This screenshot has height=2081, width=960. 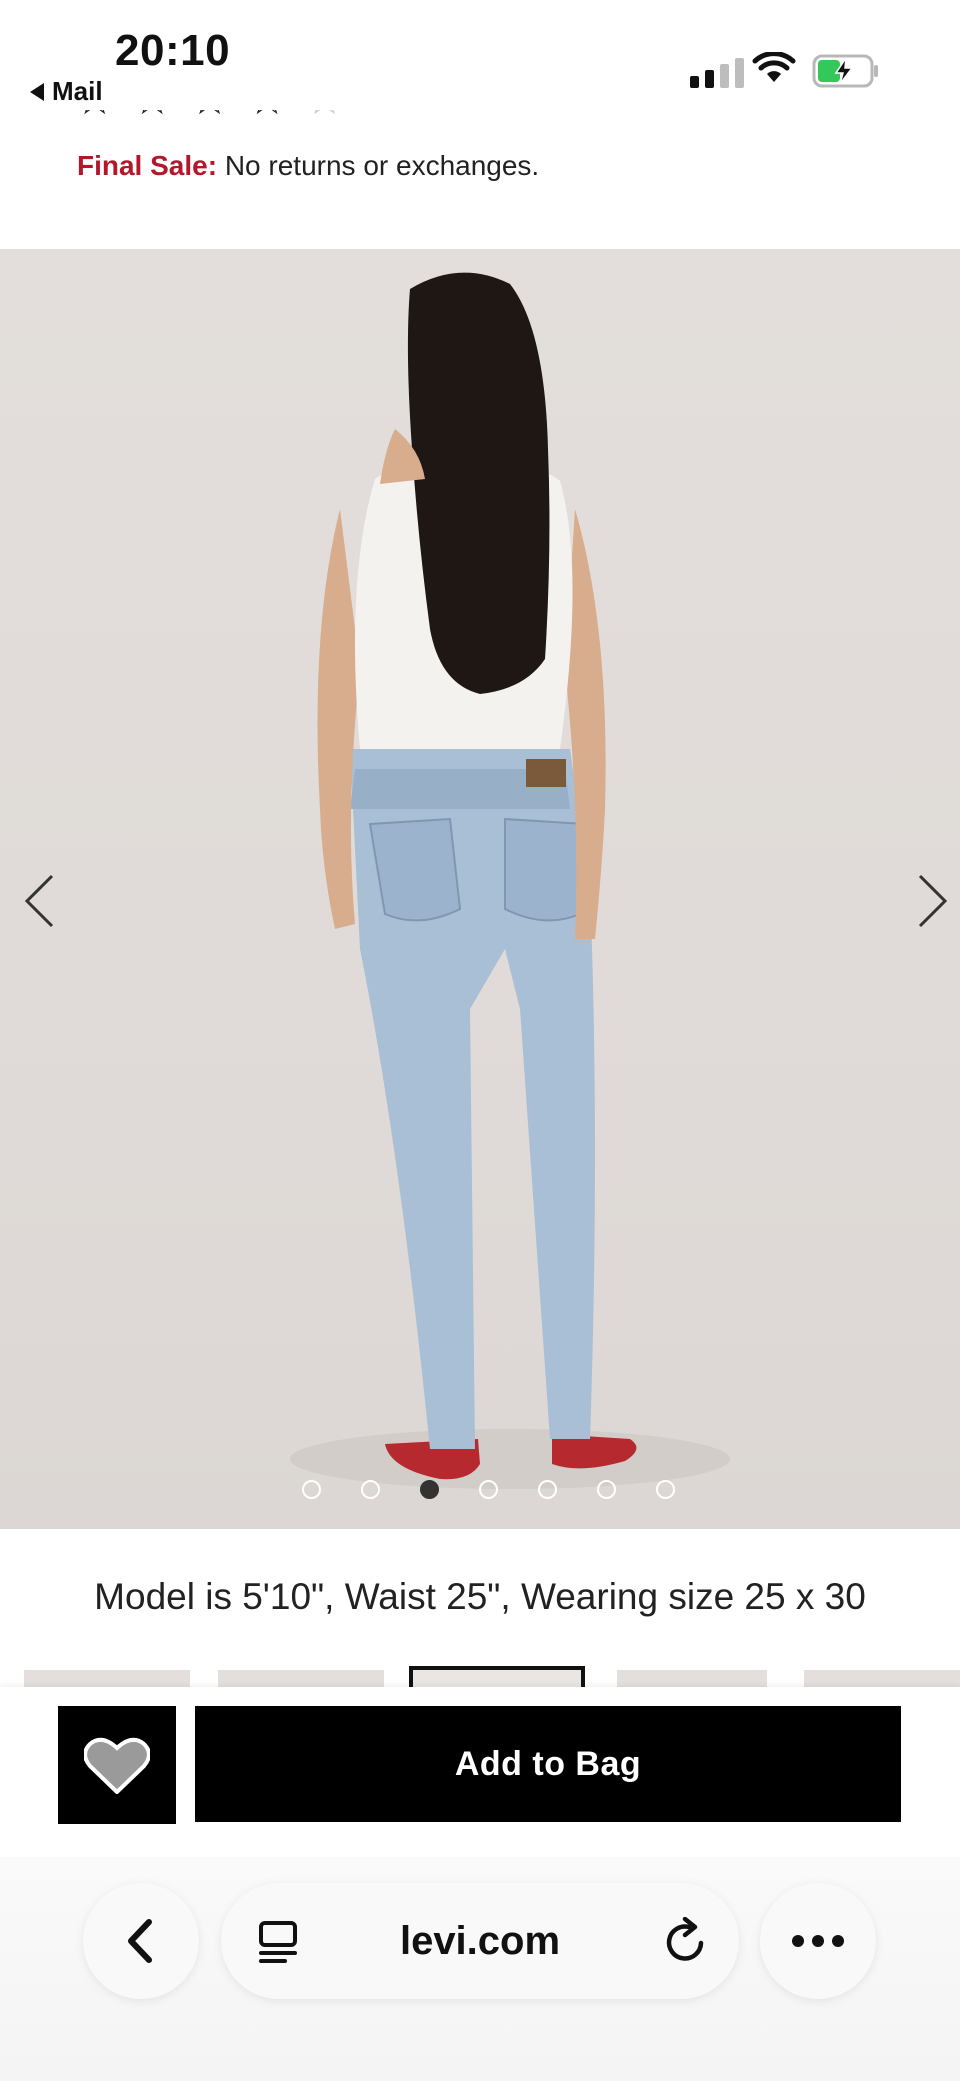 I want to click on heart-icon, so click(x=117, y=1765).